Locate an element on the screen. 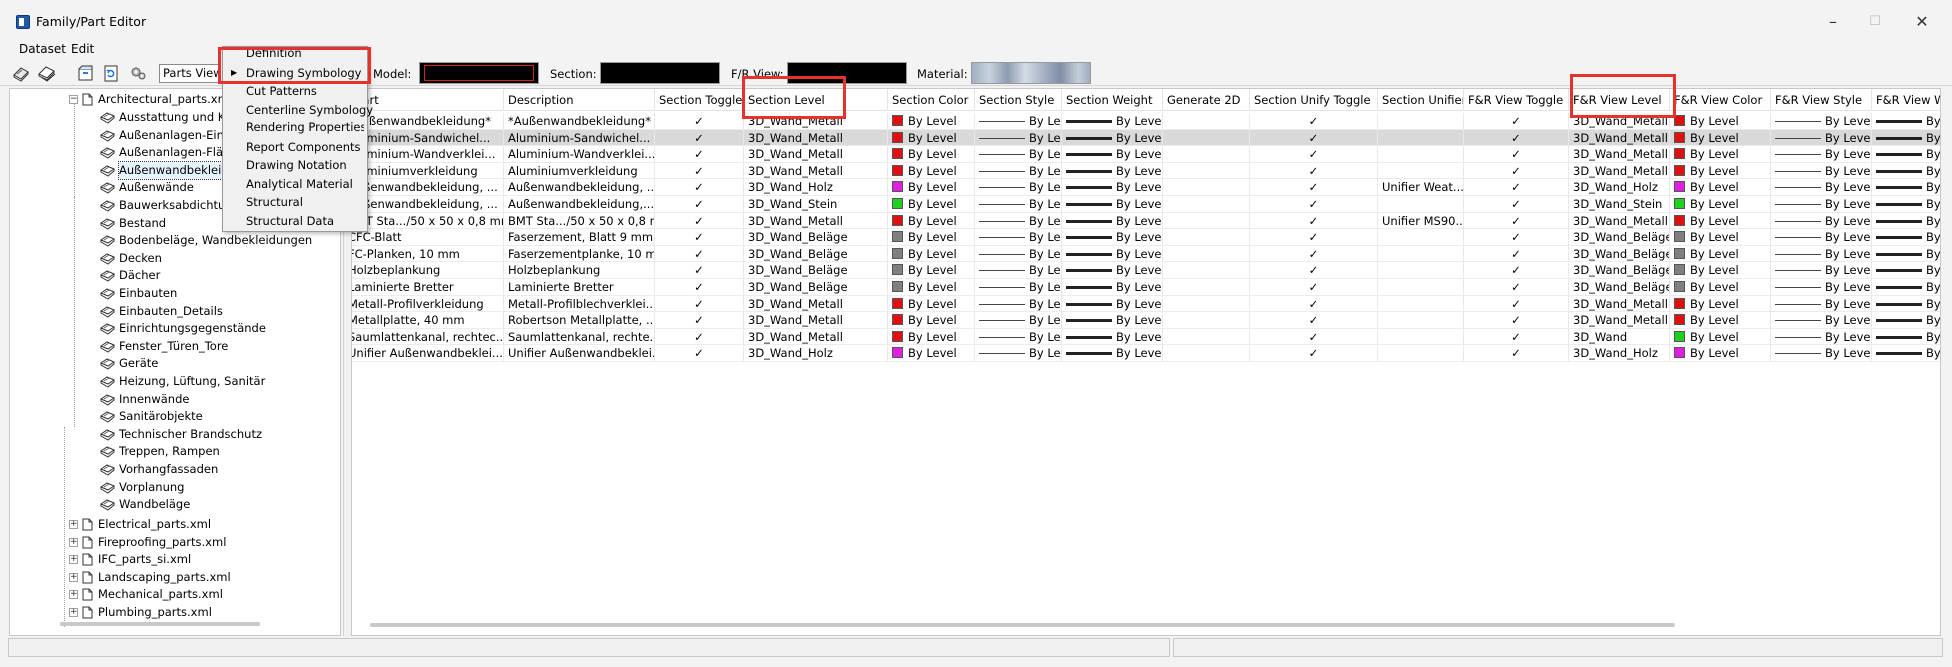 The height and width of the screenshot is (667, 1952). context-menu-item: Report Components is located at coordinates (305, 147).